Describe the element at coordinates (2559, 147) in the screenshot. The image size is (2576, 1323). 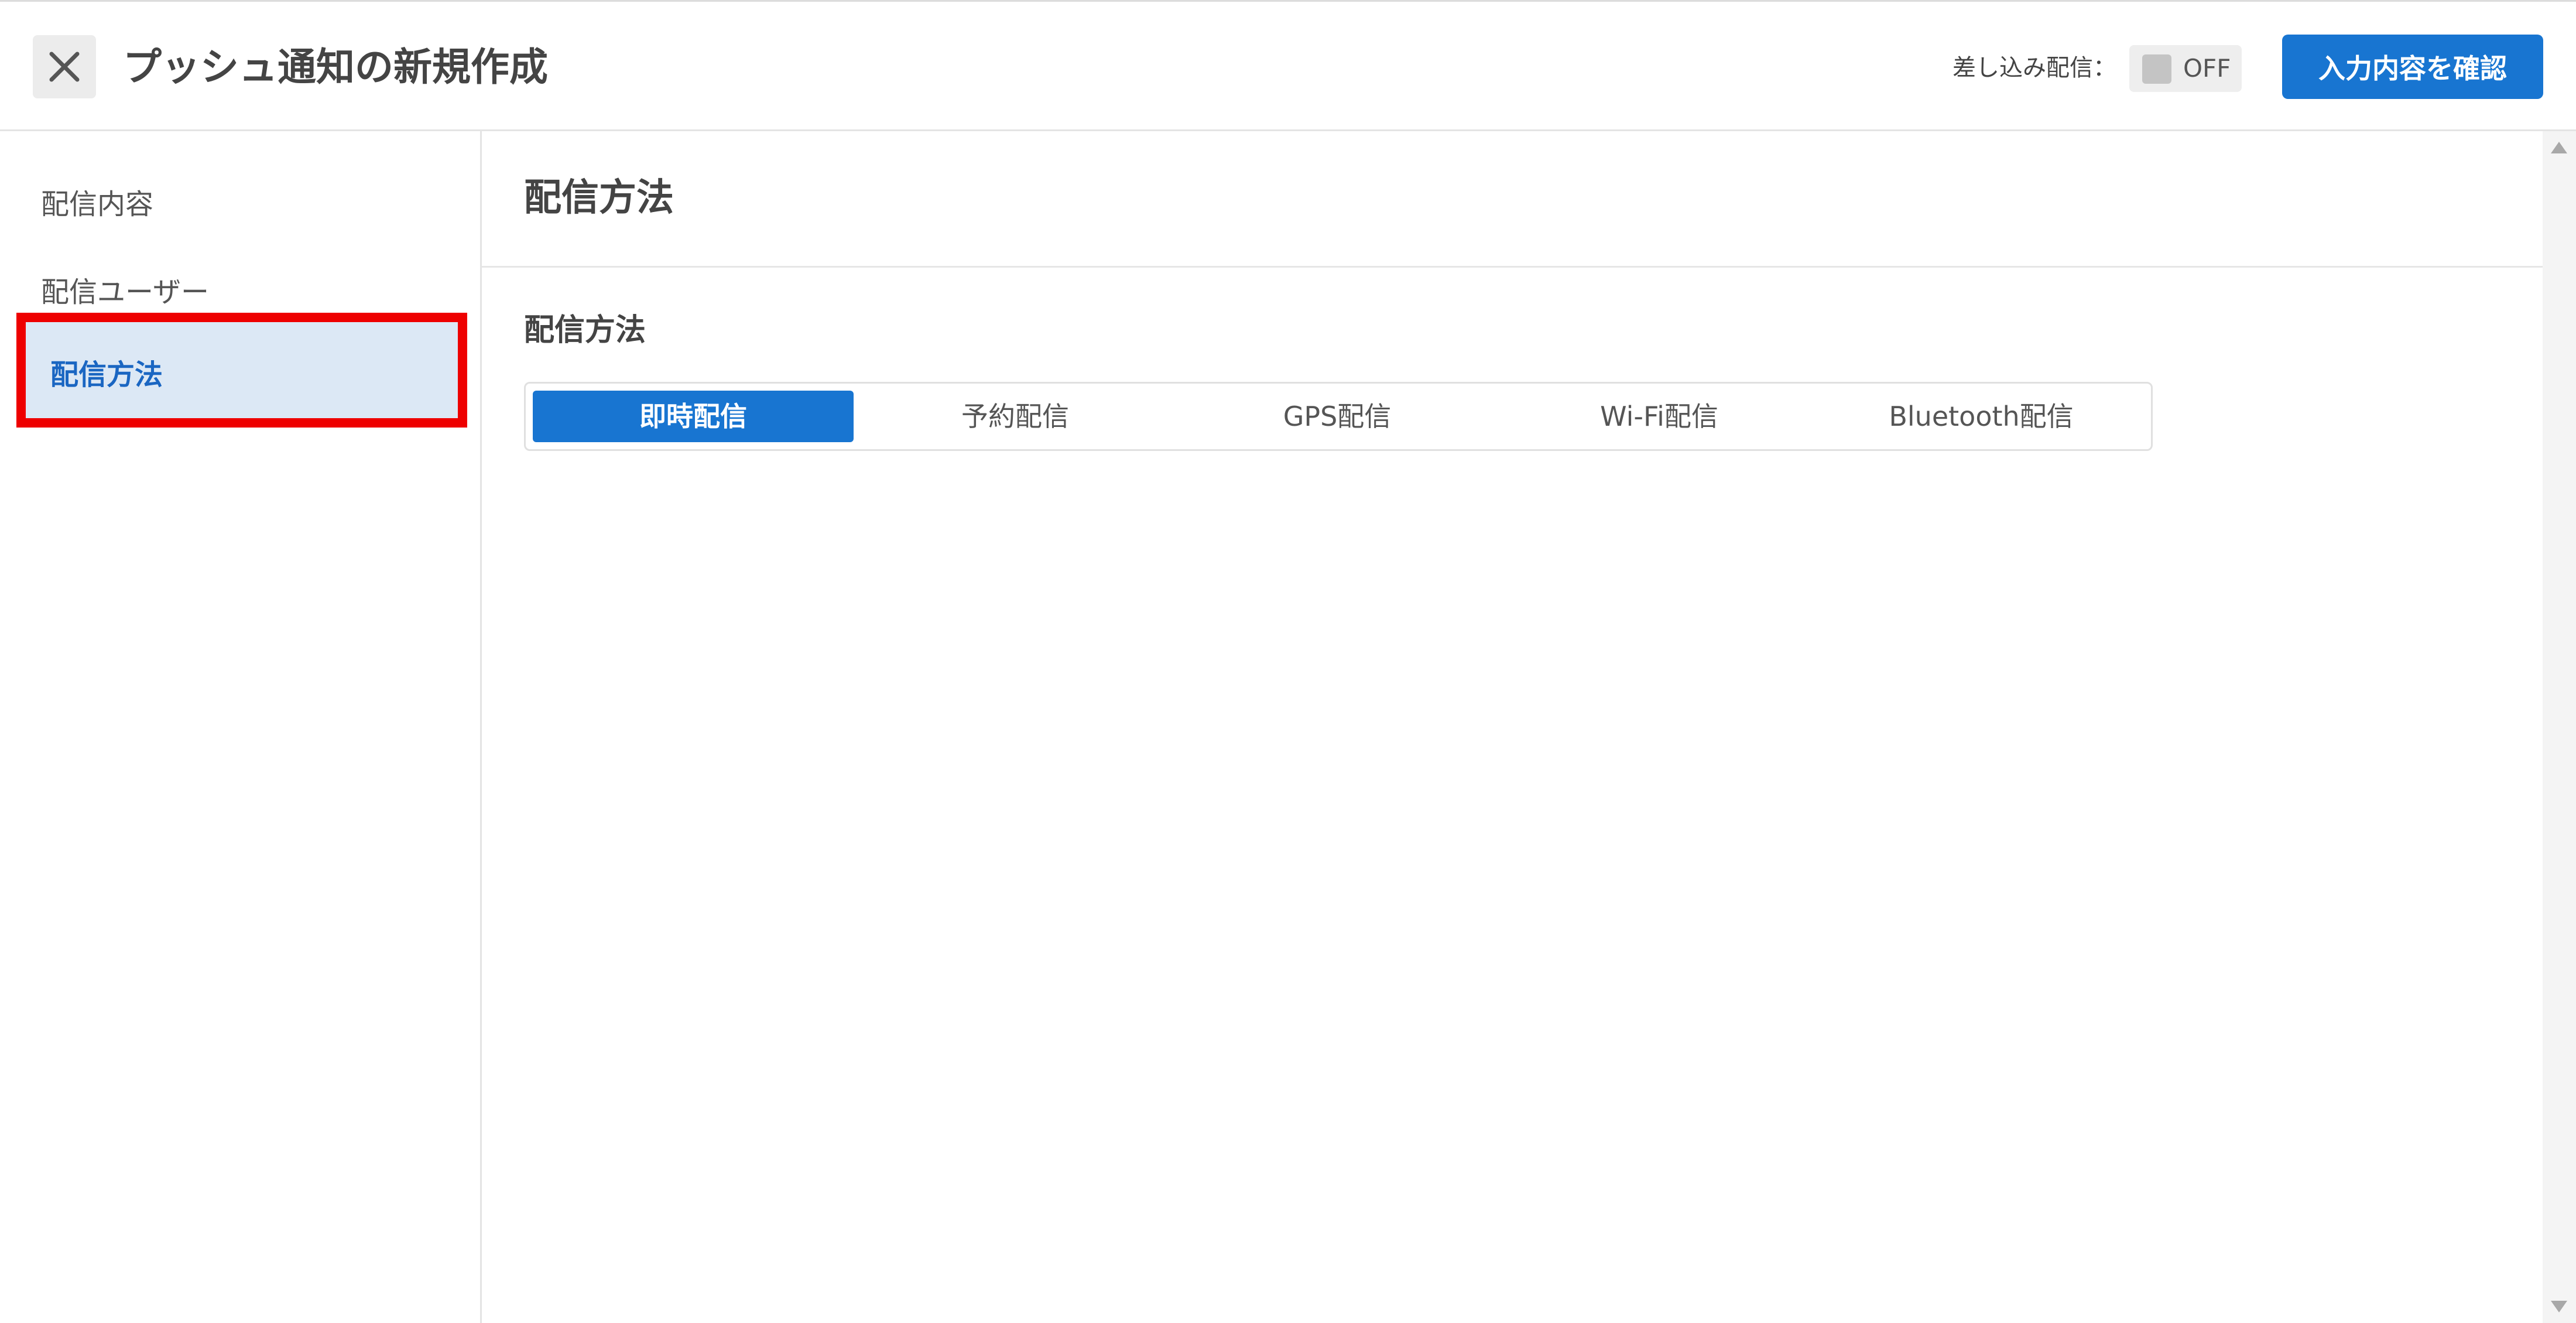
I see `scroll-up-arrow-icon` at that location.